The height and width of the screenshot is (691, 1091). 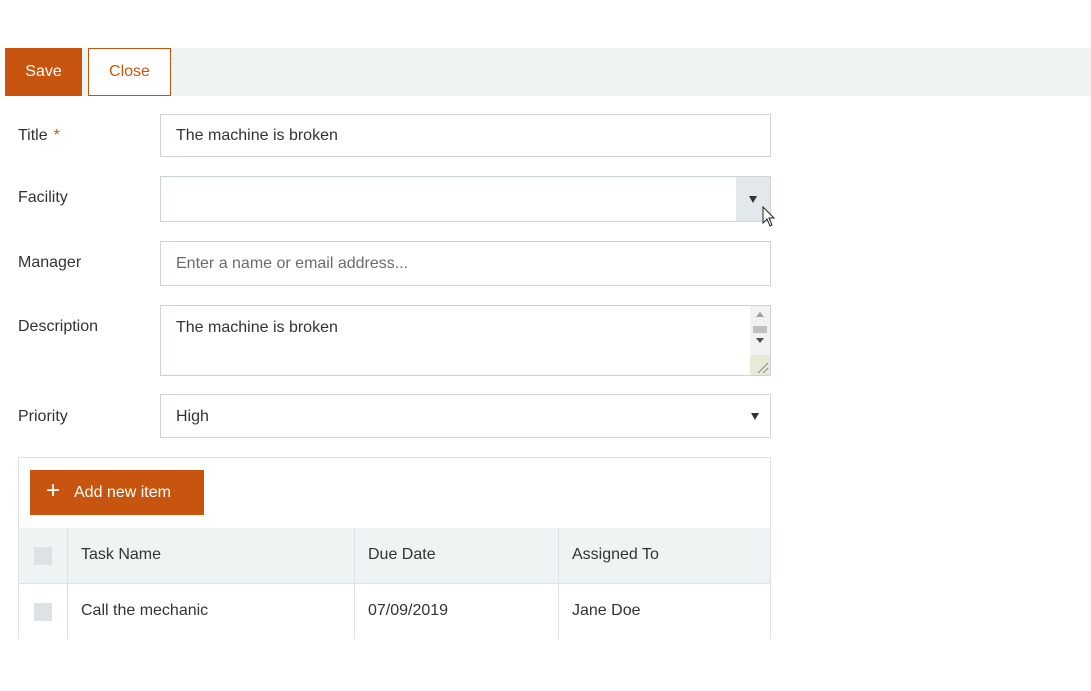 What do you see at coordinates (465, 340) in the screenshot?
I see `description-textarea: The machine is broken` at bounding box center [465, 340].